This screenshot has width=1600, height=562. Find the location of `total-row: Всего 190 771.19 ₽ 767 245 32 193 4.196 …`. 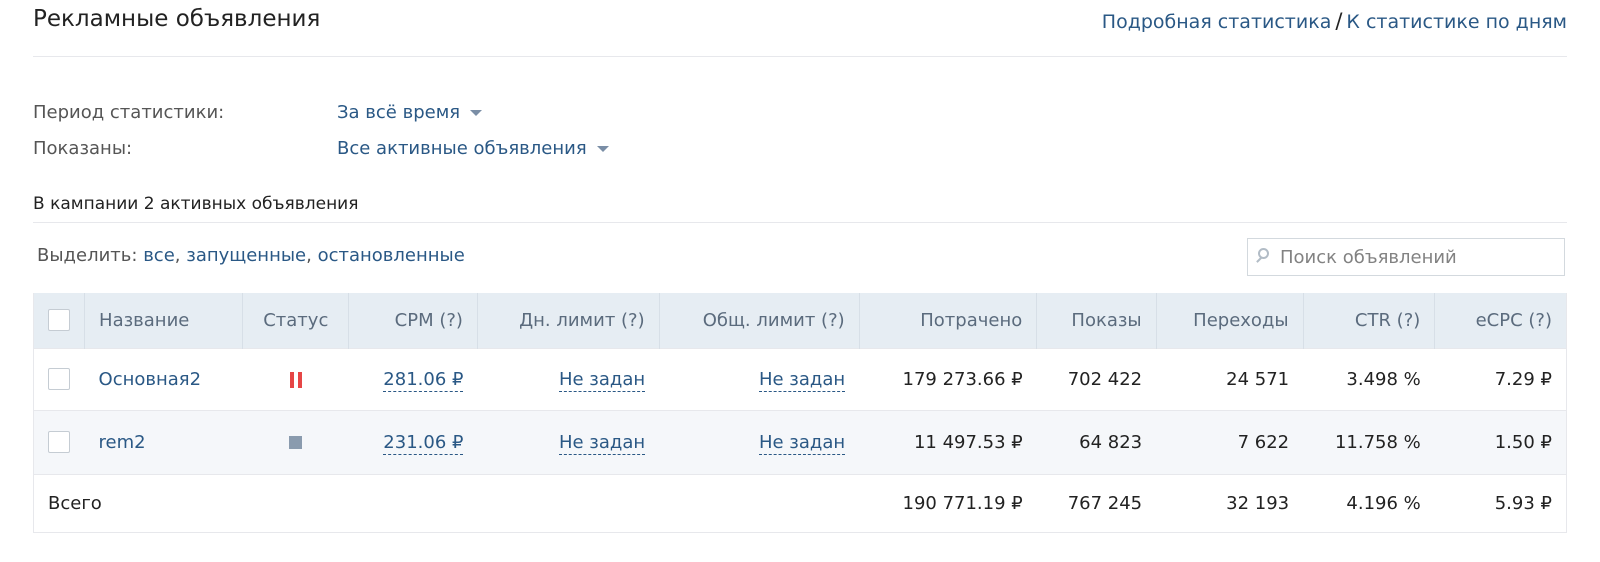

total-row: Всего 190 771.19 ₽ 767 245 32 193 4.196 … is located at coordinates (800, 503).